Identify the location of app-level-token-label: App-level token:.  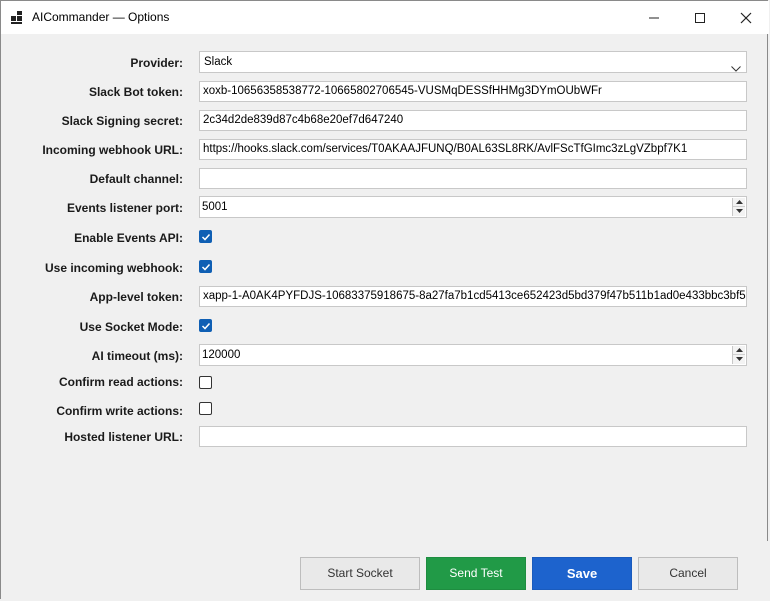
(136, 297).